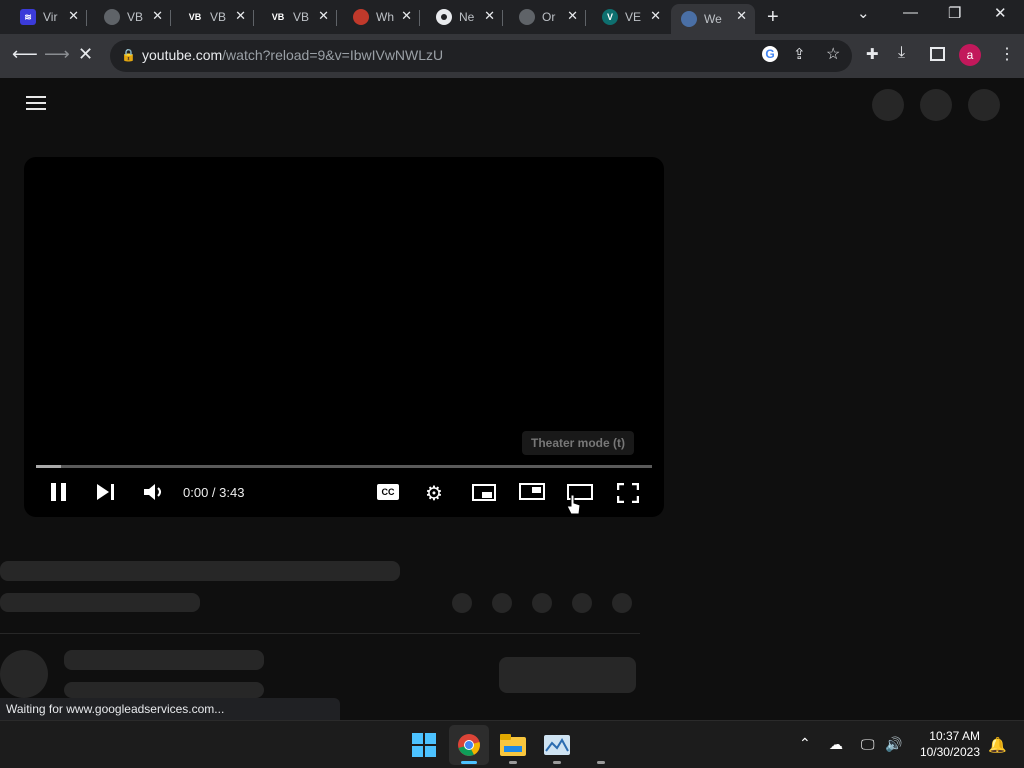 The image size is (1024, 768). Describe the element at coordinates (100, 602) in the screenshot. I see `meta-skeleton` at that location.